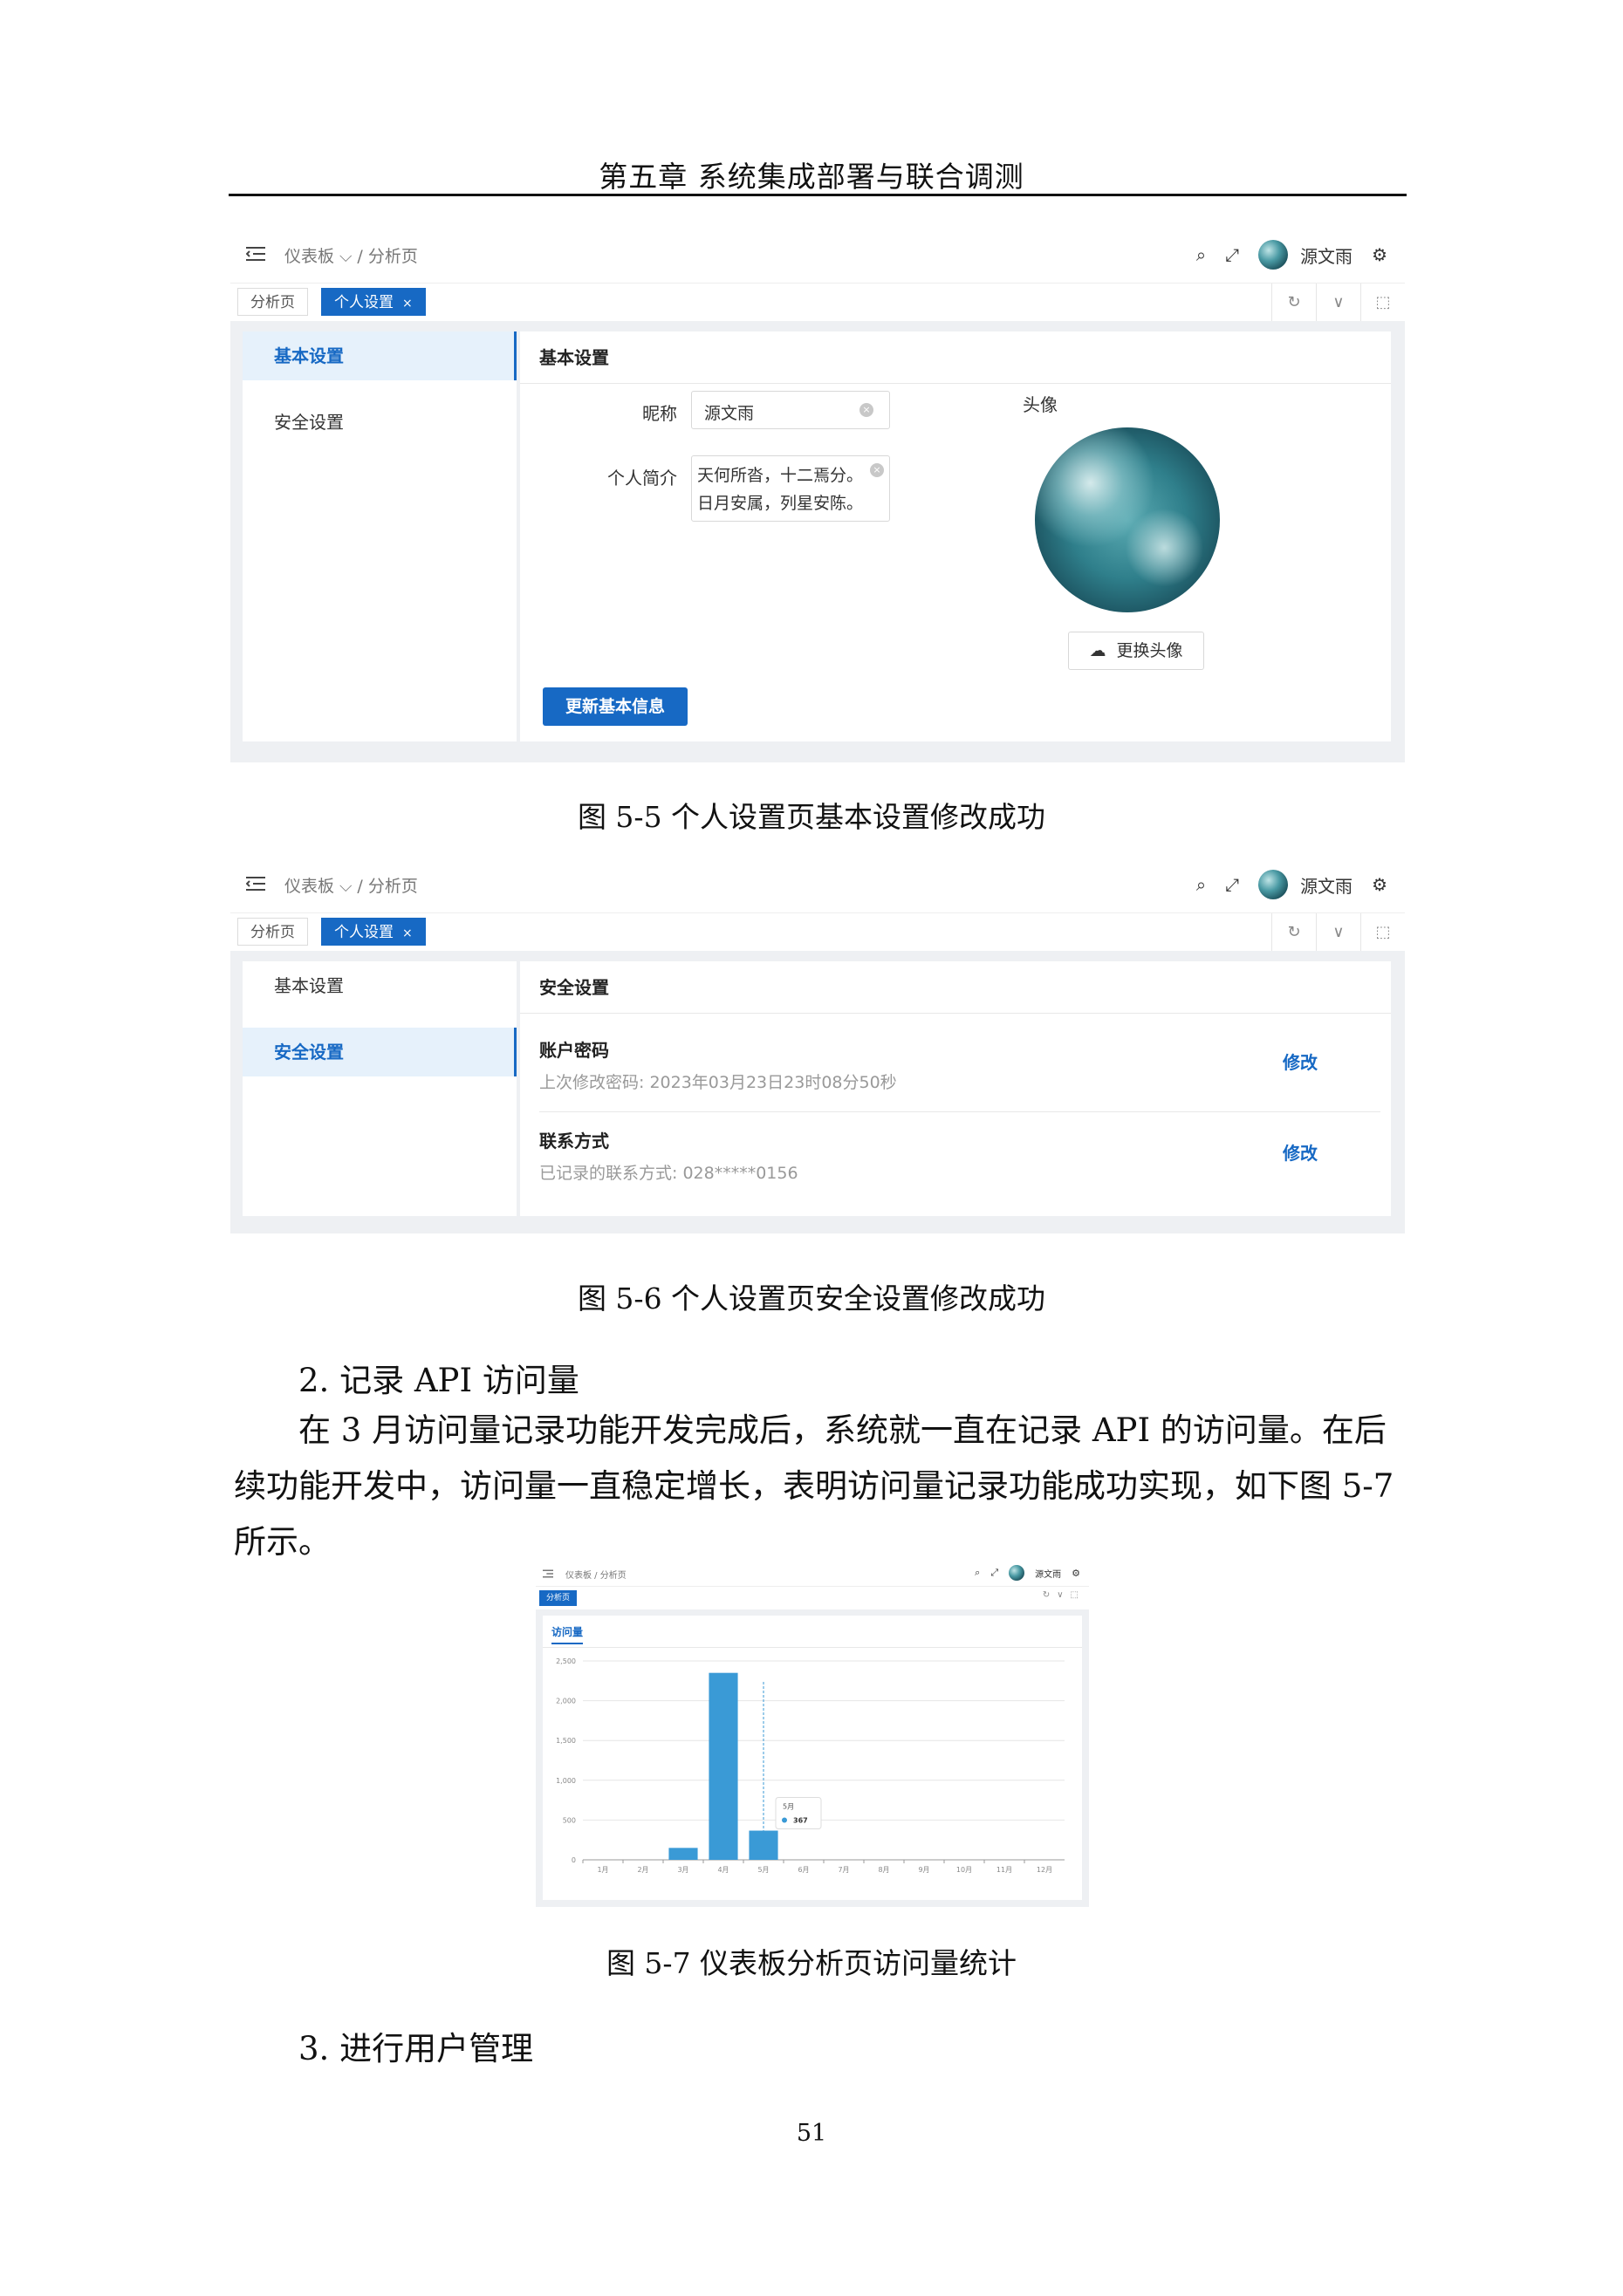 This screenshot has width=1623, height=2296. I want to click on x-tick-label: 12月, so click(1044, 1870).